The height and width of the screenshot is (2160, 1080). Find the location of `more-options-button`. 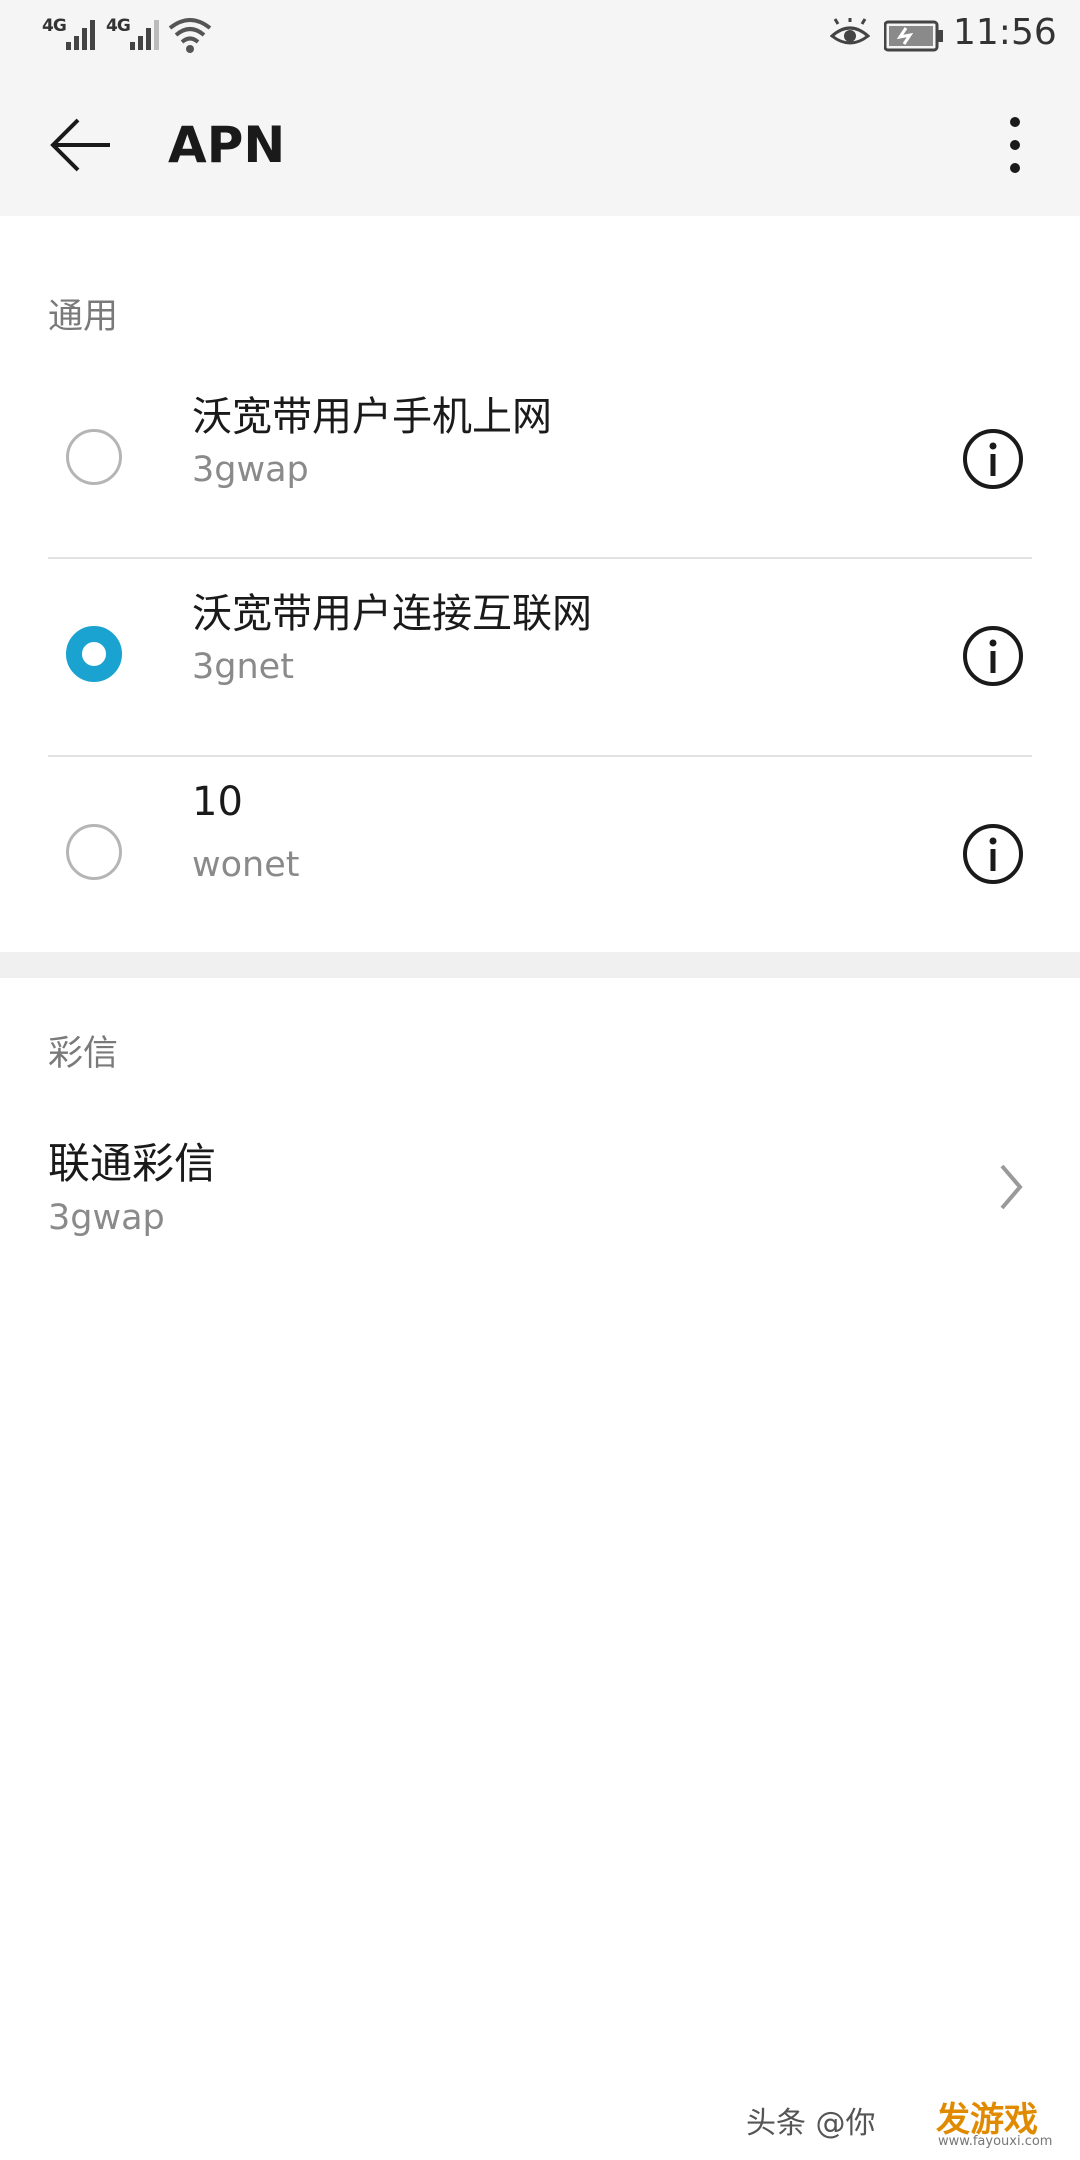

more-options-button is located at coordinates (1015, 145).